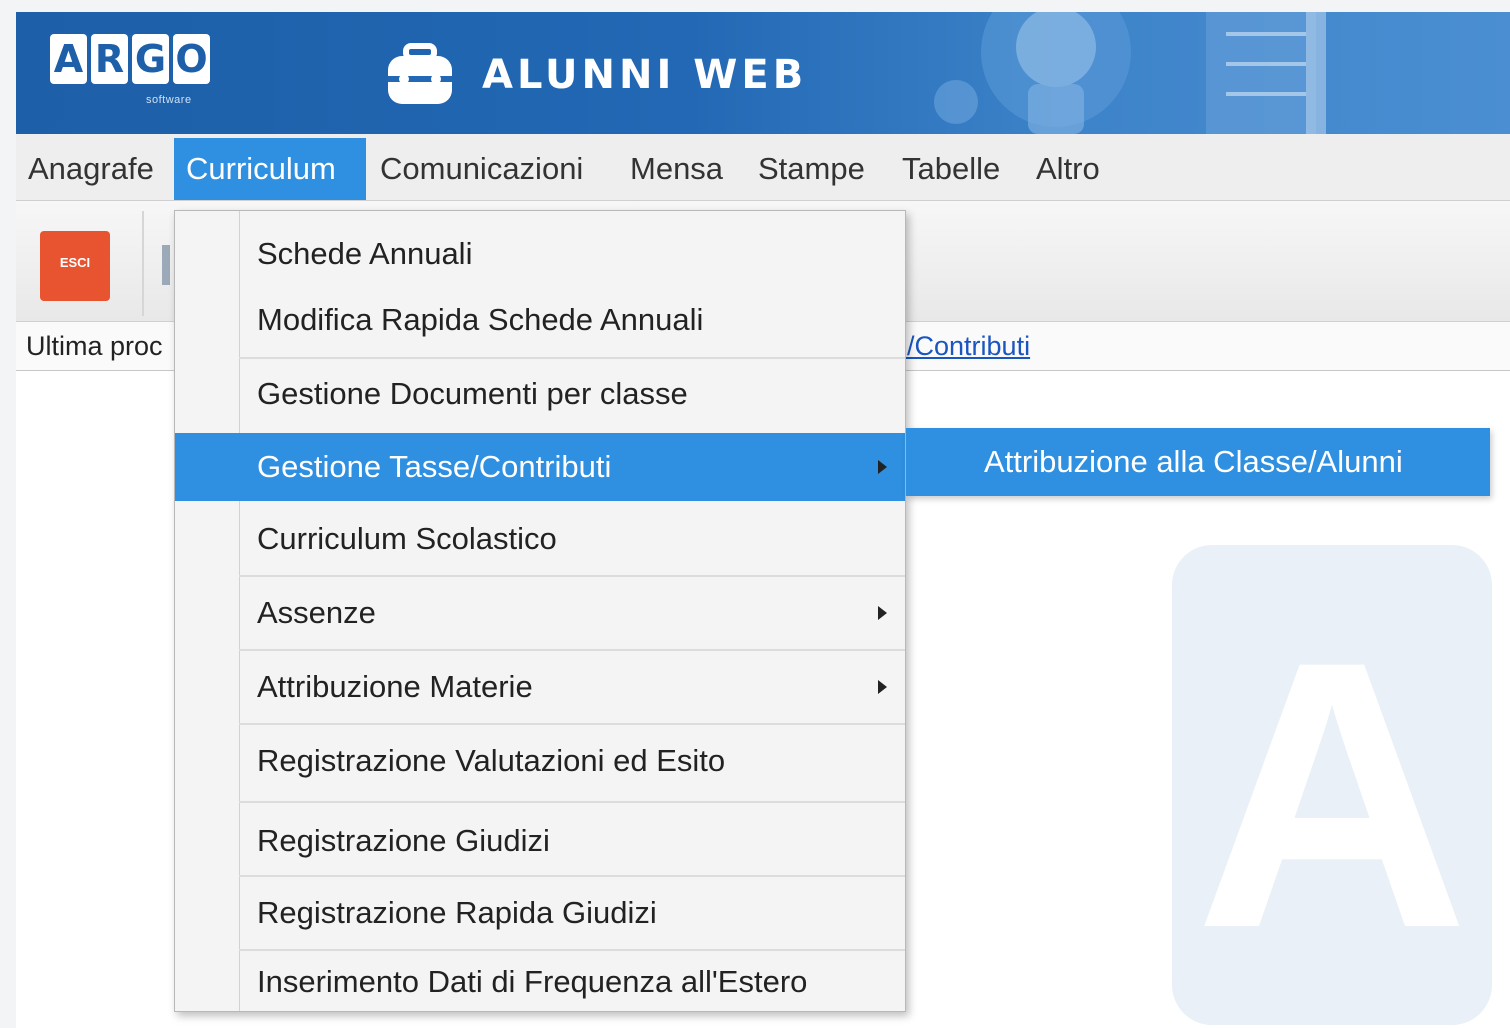 Image resolution: width=1510 pixels, height=1028 pixels. I want to click on watermark-logo: A, so click(1332, 785).